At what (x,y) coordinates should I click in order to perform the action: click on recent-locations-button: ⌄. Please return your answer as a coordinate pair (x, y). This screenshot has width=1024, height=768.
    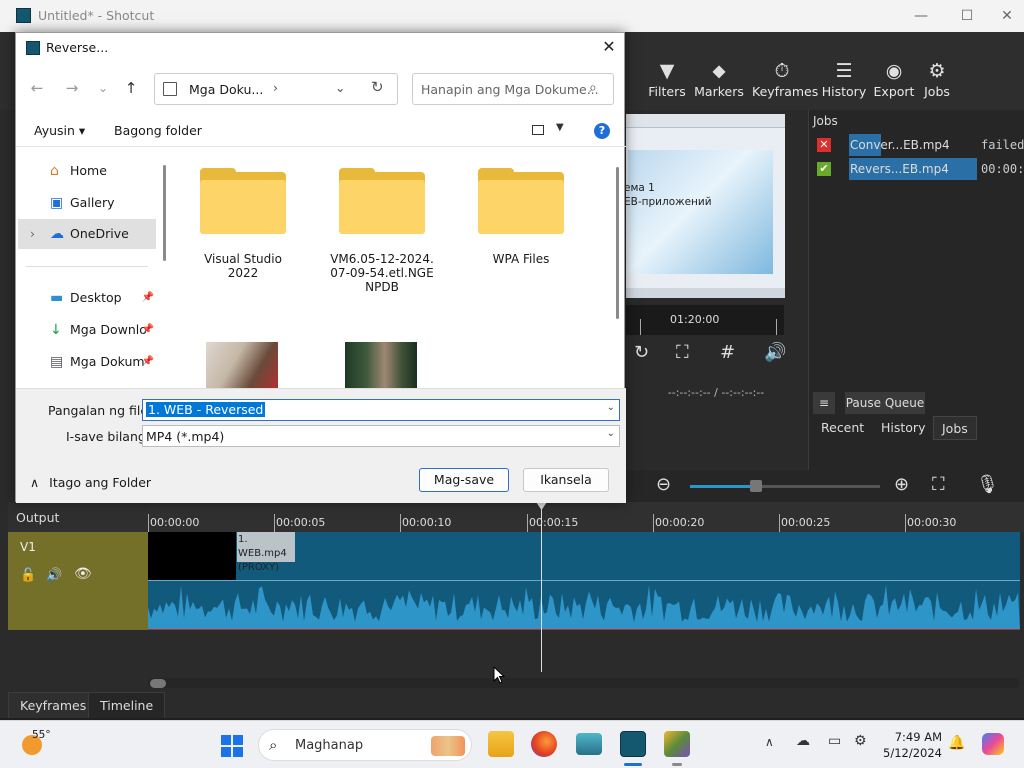
    Looking at the image, I should click on (103, 88).